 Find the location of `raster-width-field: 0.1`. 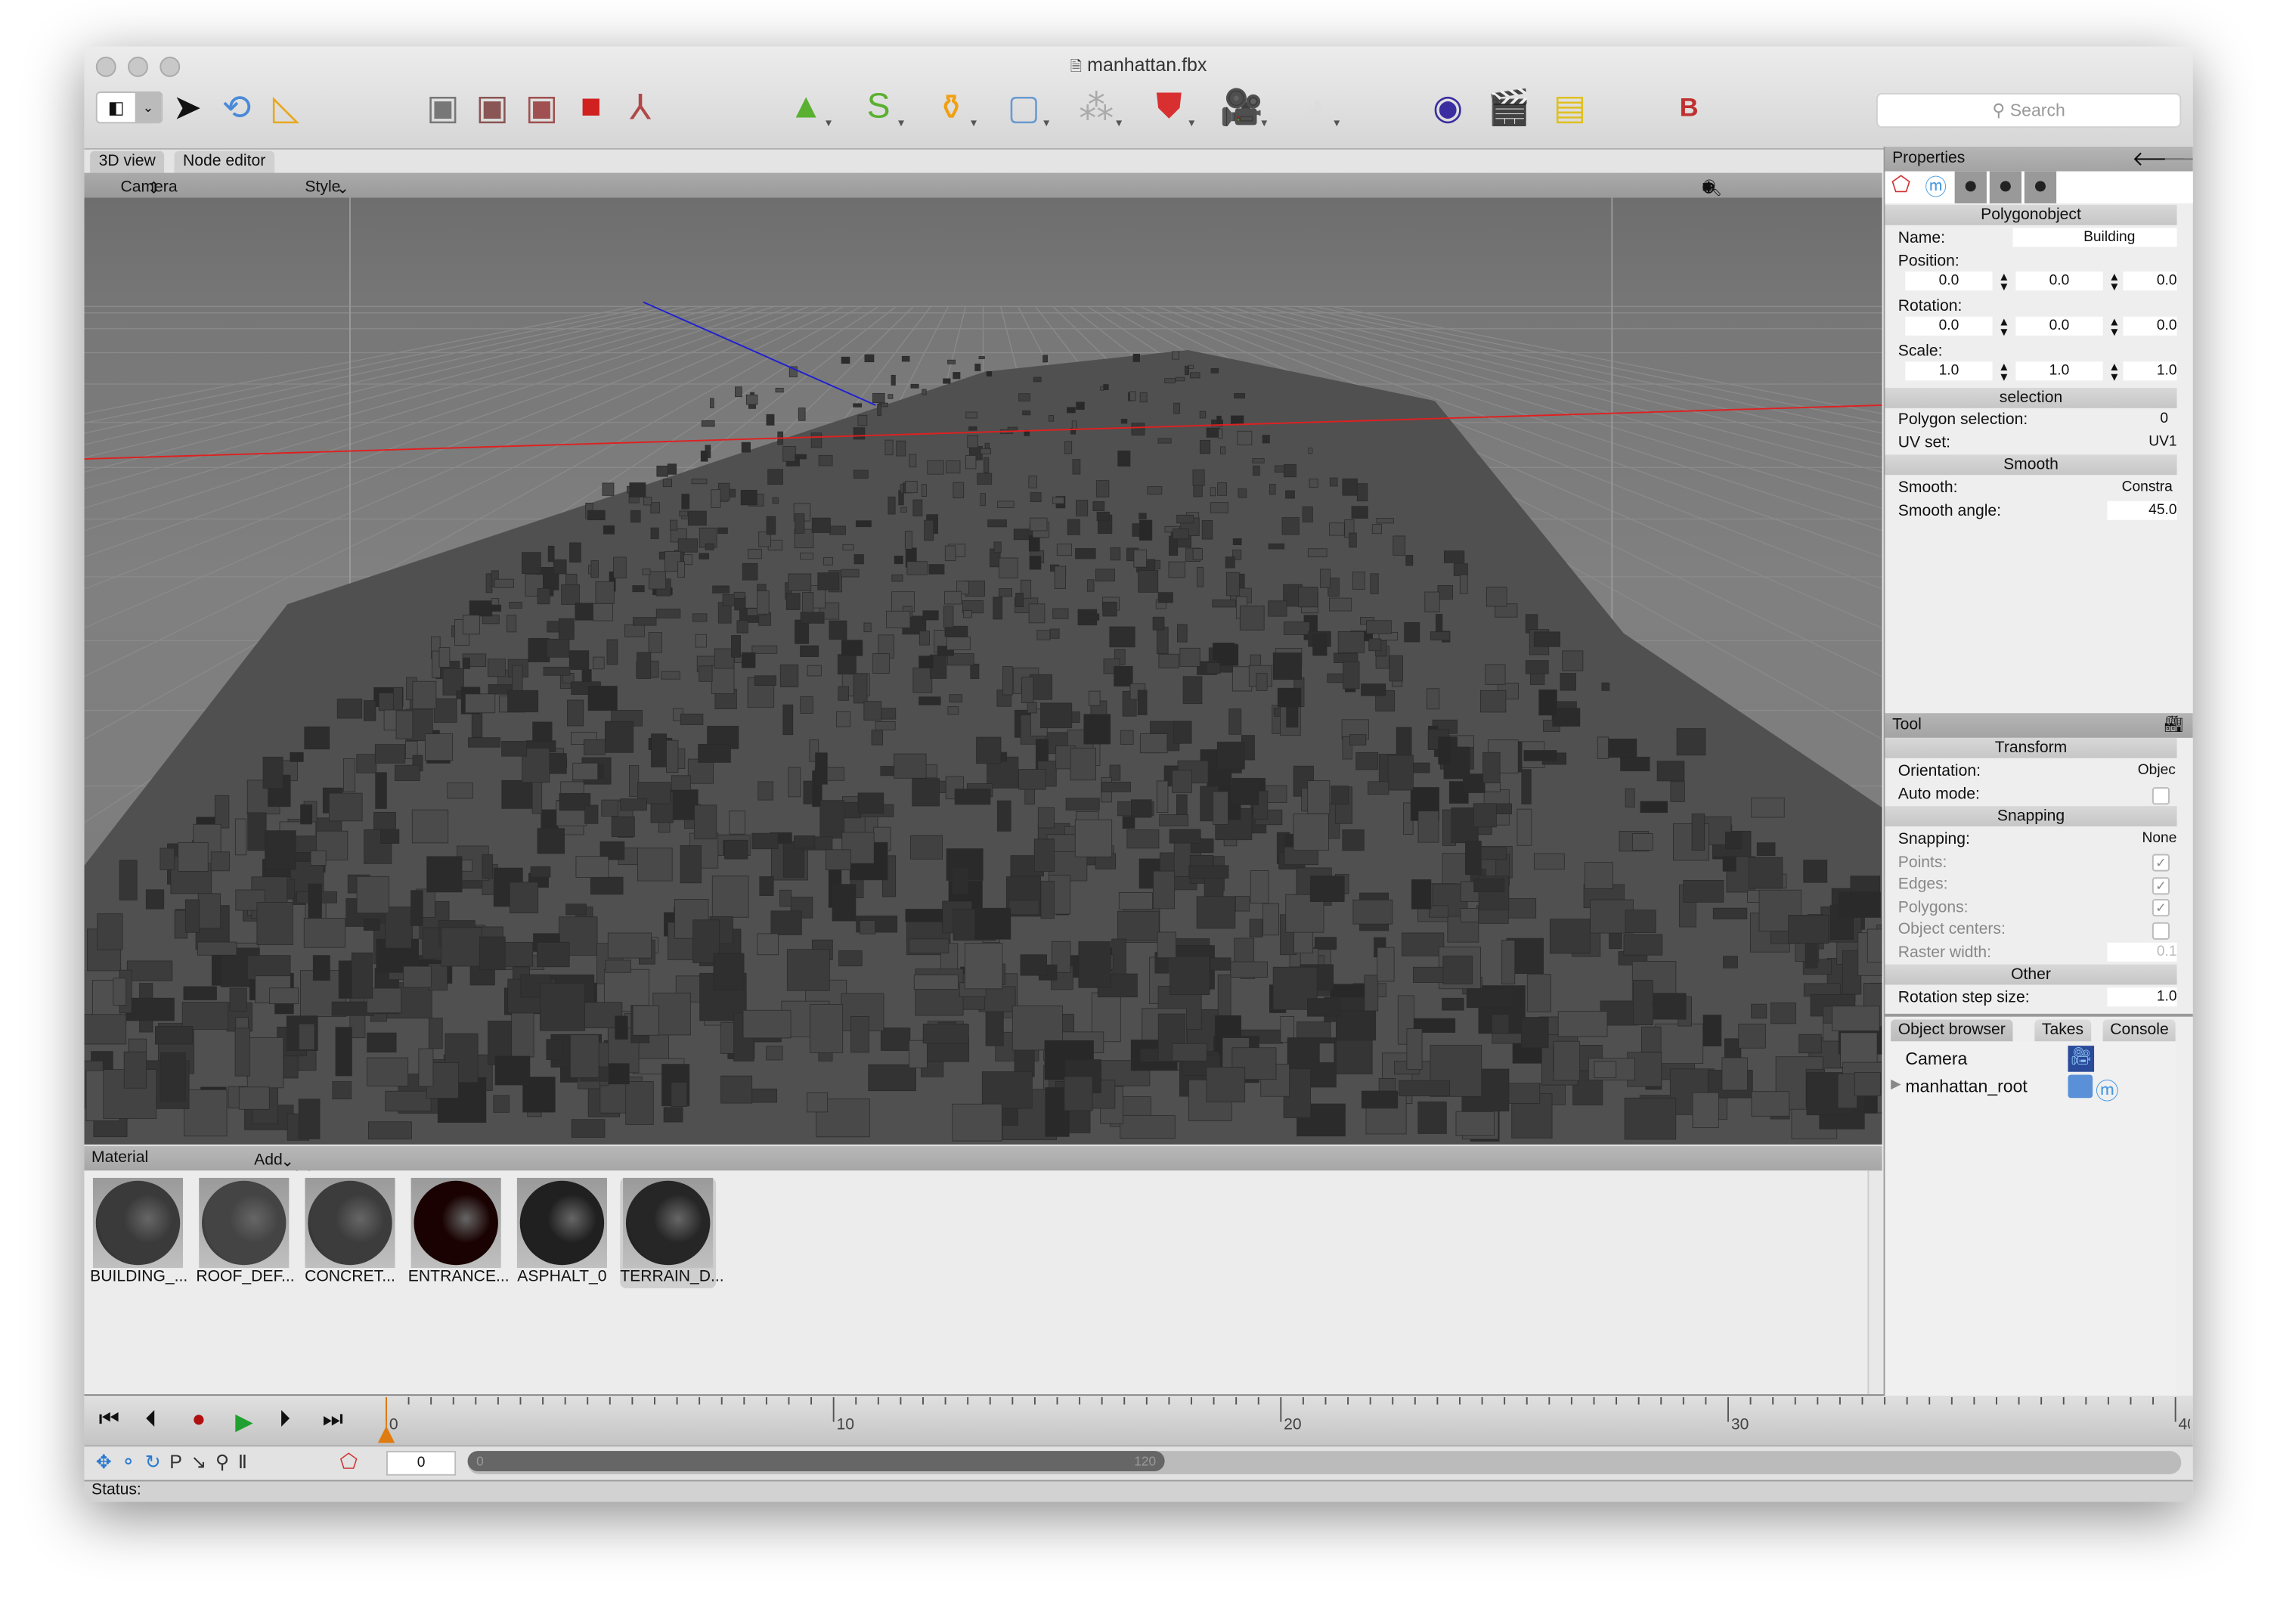

raster-width-field: 0.1 is located at coordinates (2142, 952).